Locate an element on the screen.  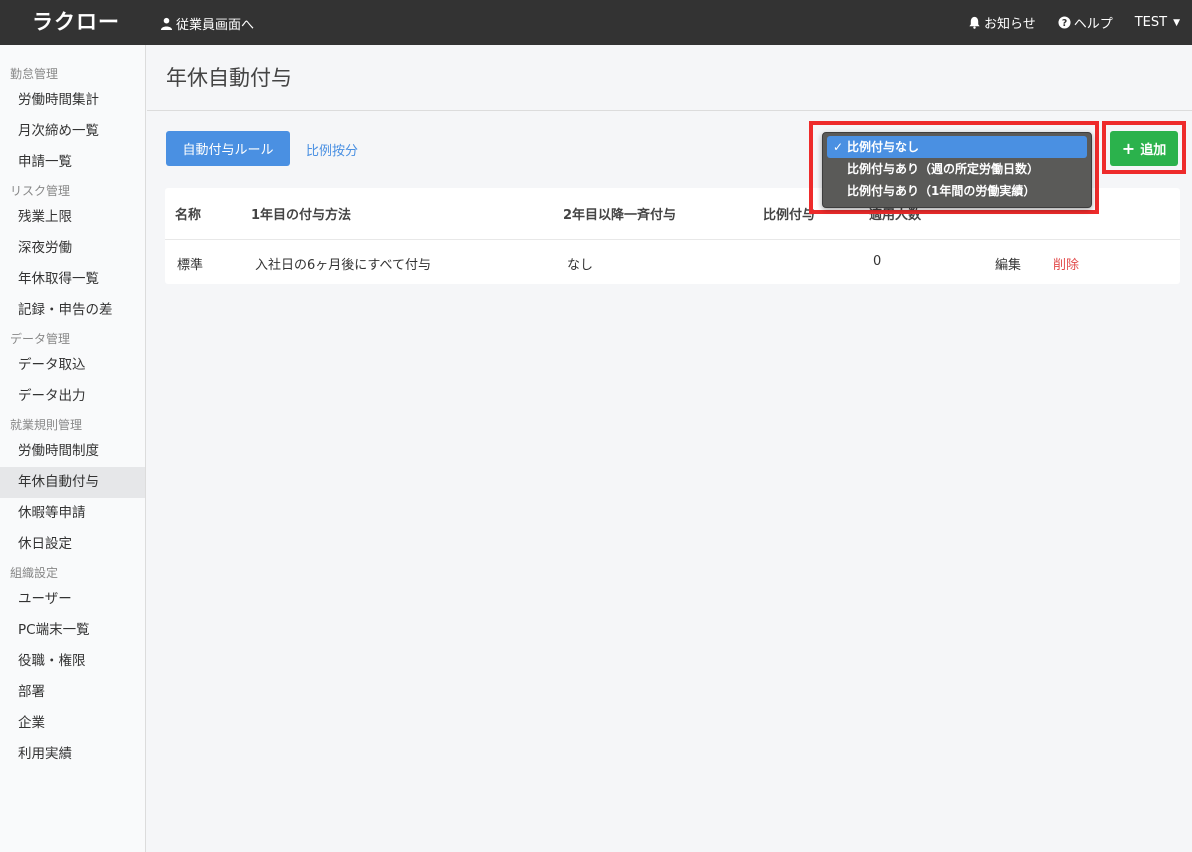
sidebar-section-organization: 組織設定 is located at coordinates (34, 573).